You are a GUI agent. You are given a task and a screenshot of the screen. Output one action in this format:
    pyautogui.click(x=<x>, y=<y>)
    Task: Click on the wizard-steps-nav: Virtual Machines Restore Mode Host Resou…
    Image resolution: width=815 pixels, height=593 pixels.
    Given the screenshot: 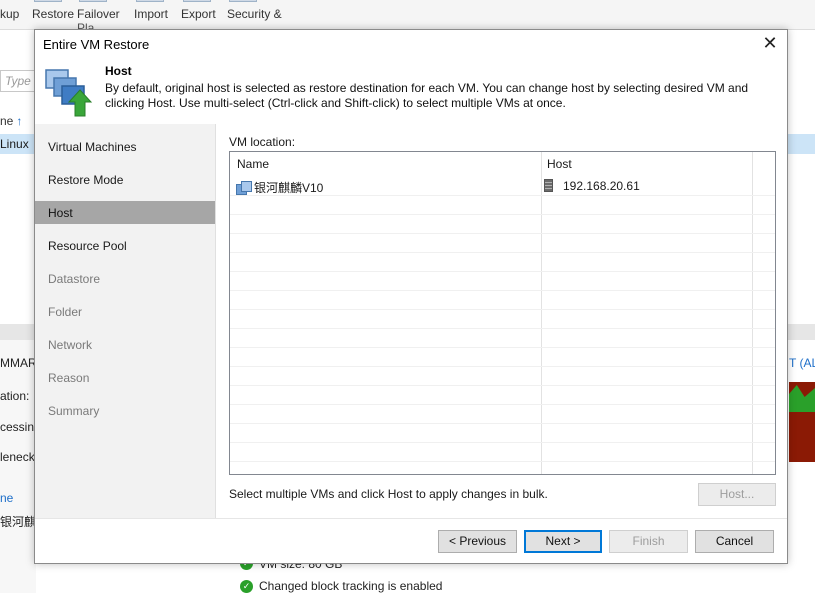 What is the action you would take?
    pyautogui.click(x=125, y=321)
    